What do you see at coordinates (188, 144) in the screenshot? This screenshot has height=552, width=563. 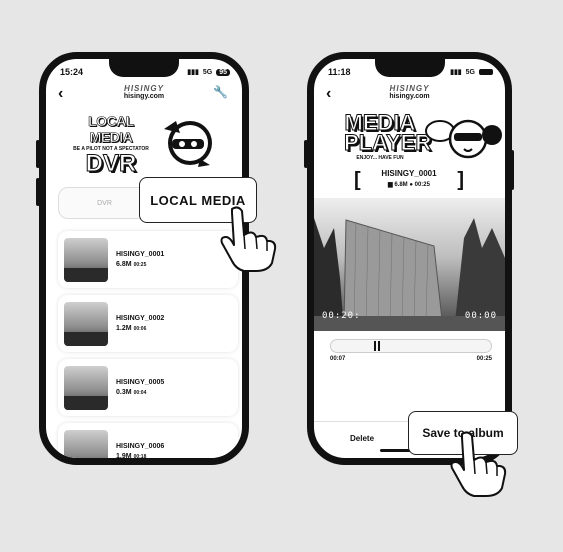 I see `pilot-mascot-illustration` at bounding box center [188, 144].